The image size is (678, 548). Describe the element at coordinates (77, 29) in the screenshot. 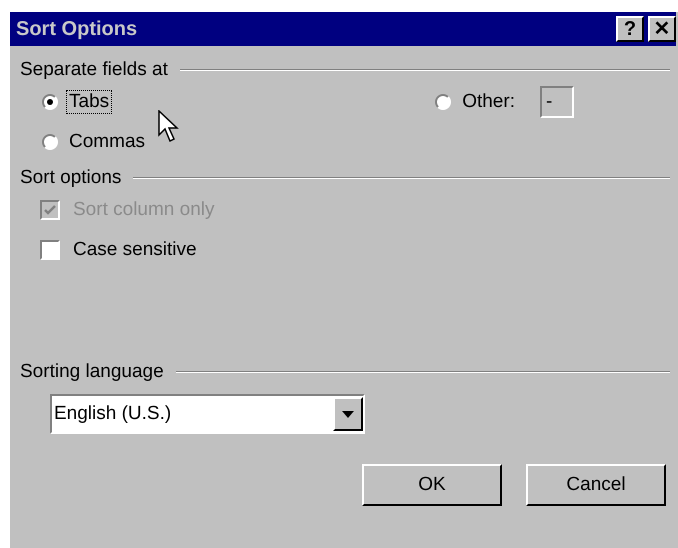

I see `window-title: Sort Options` at that location.